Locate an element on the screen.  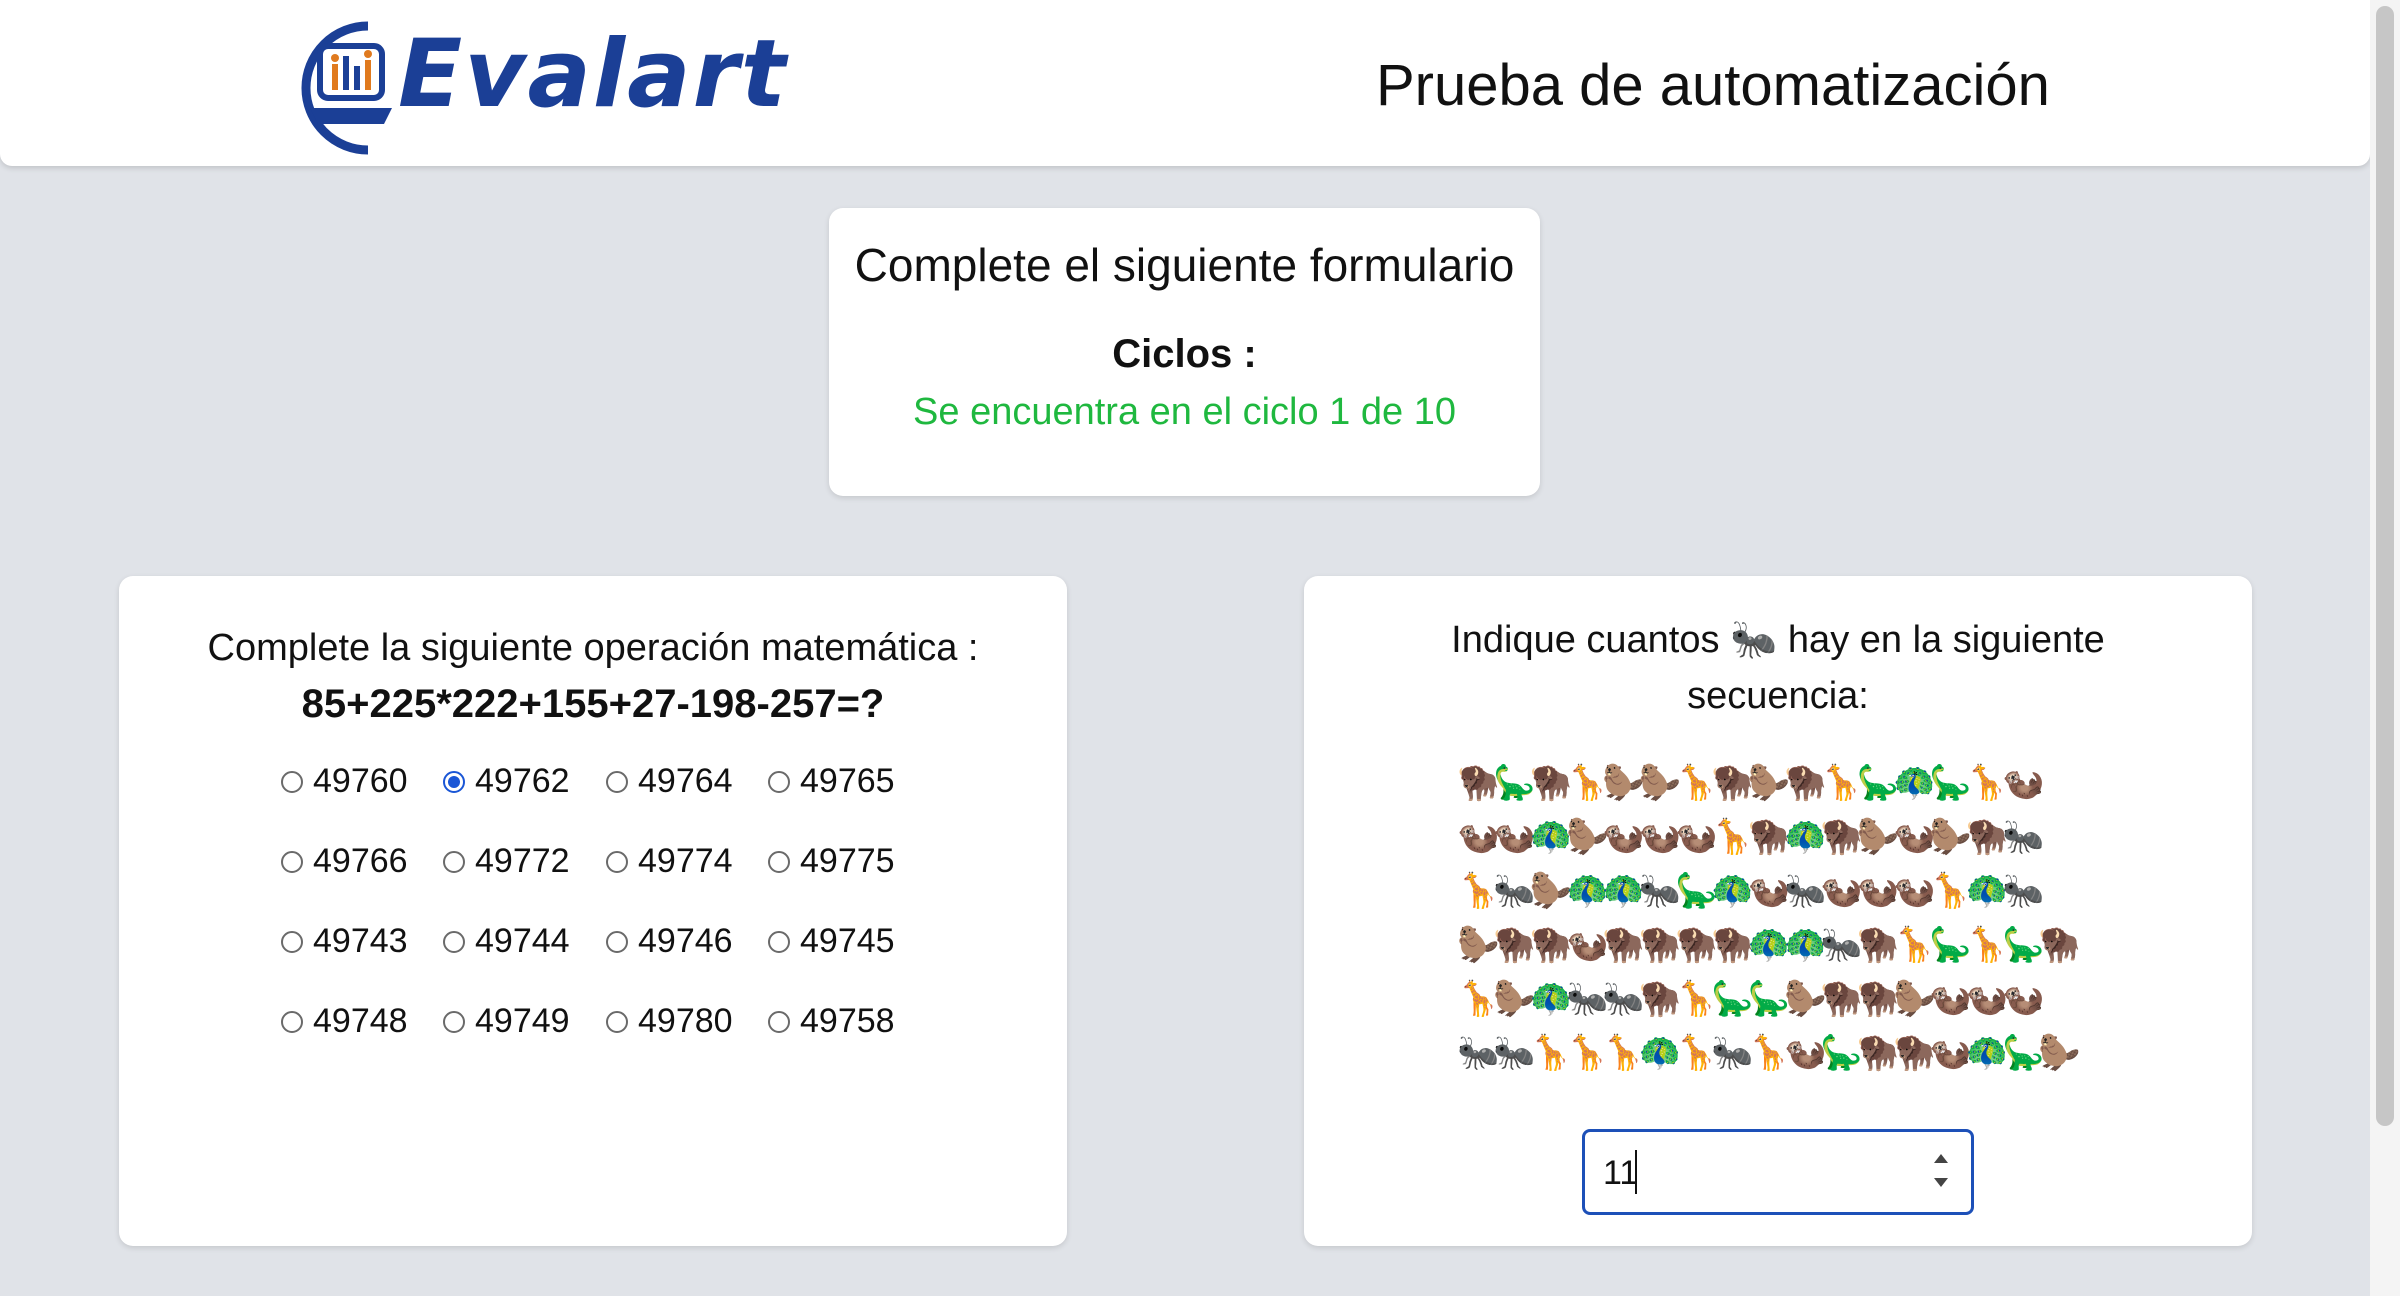
answer-option: 49762 is located at coordinates (506, 781).